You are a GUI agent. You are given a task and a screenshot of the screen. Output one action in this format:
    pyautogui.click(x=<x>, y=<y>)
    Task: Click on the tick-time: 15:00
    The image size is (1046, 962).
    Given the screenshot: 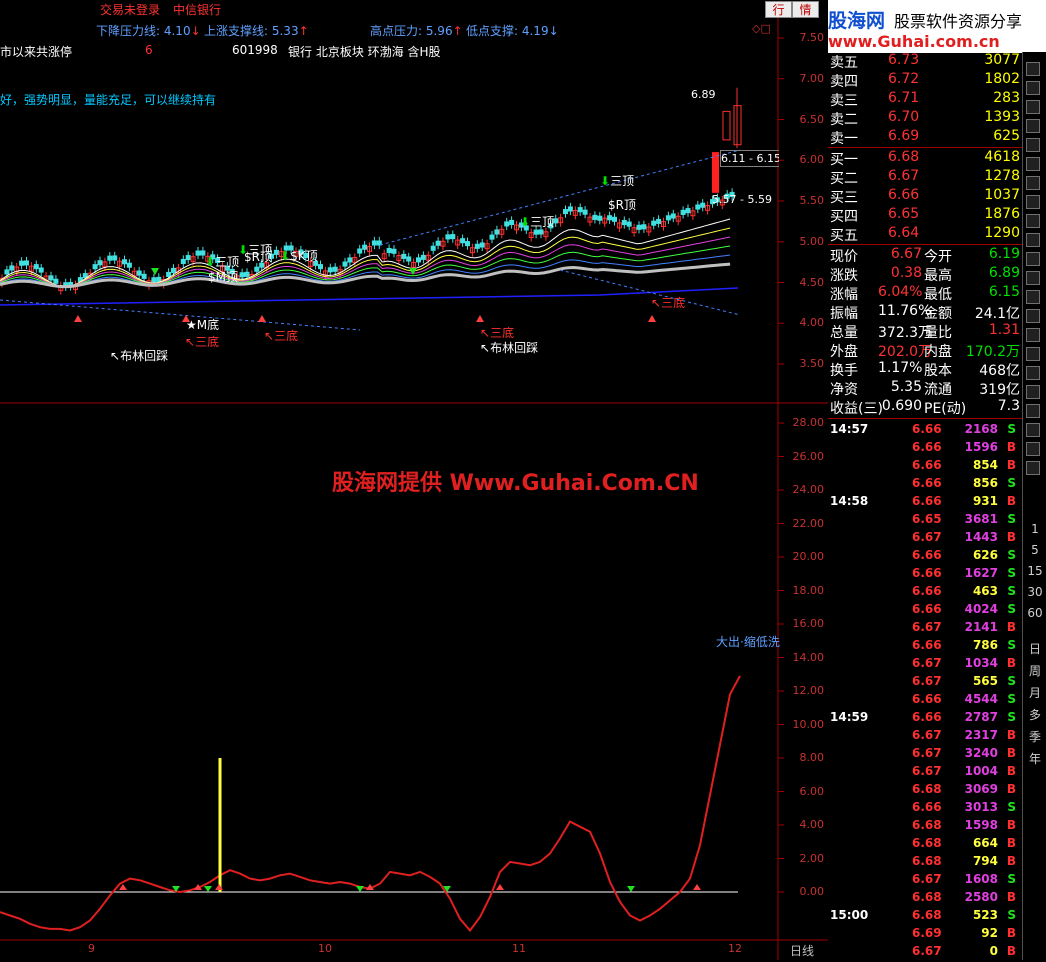 What is the action you would take?
    pyautogui.click(x=849, y=915)
    